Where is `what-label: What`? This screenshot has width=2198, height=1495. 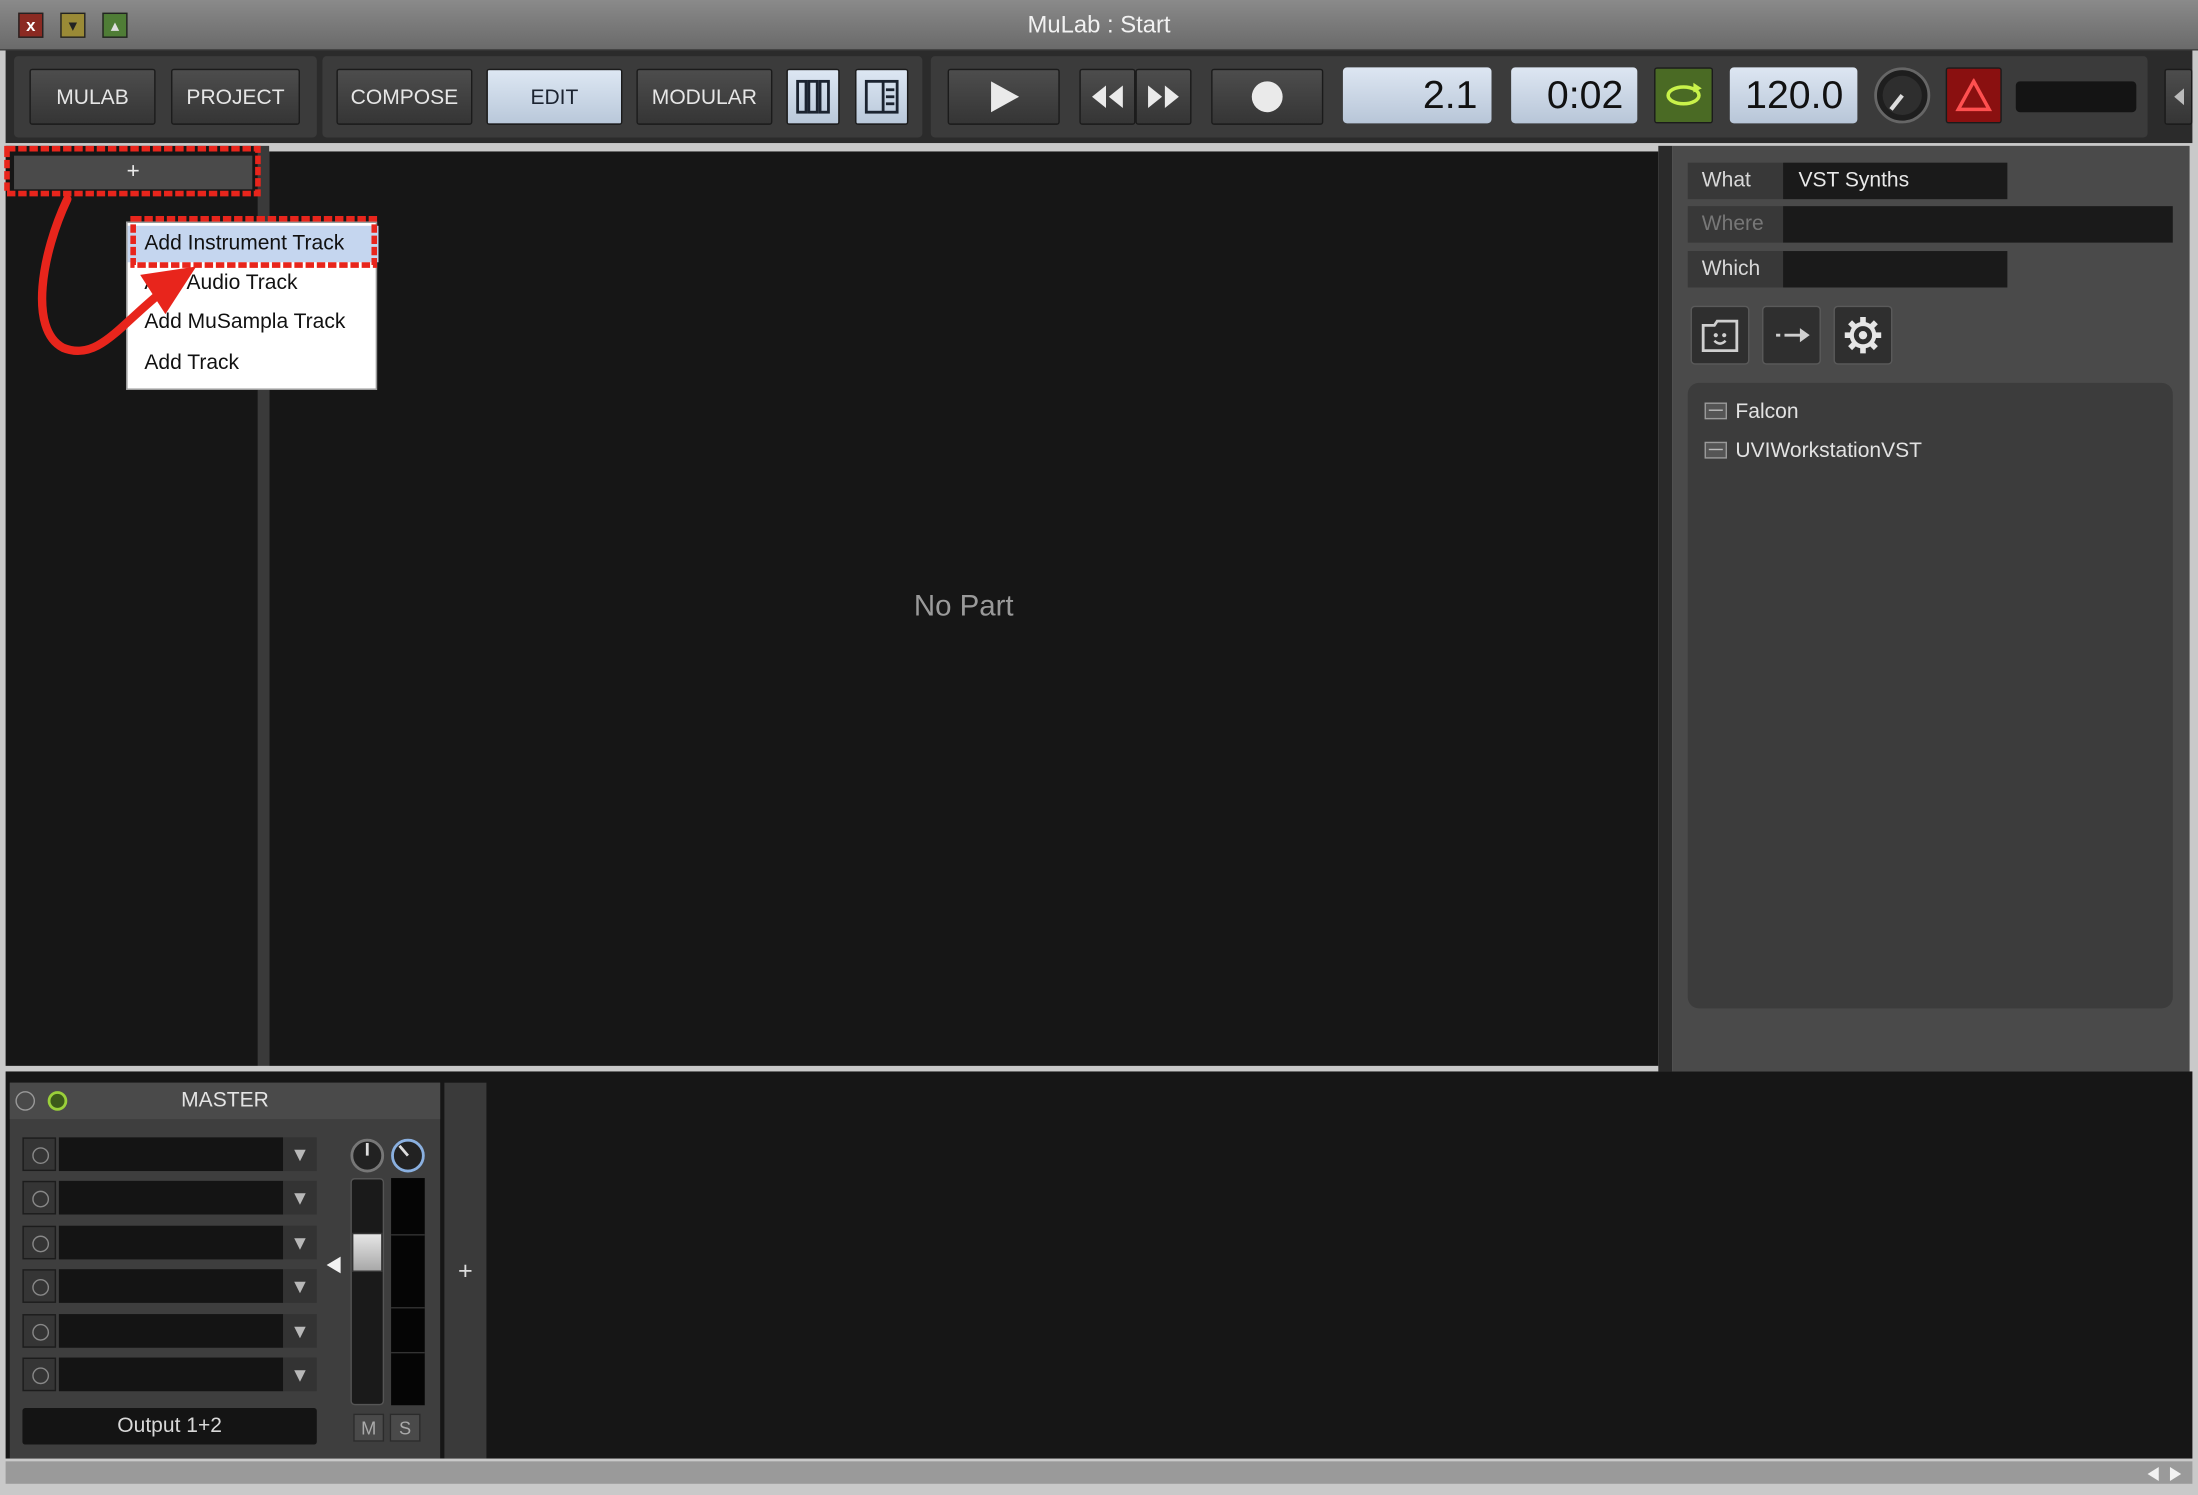 what-label: What is located at coordinates (1735, 181).